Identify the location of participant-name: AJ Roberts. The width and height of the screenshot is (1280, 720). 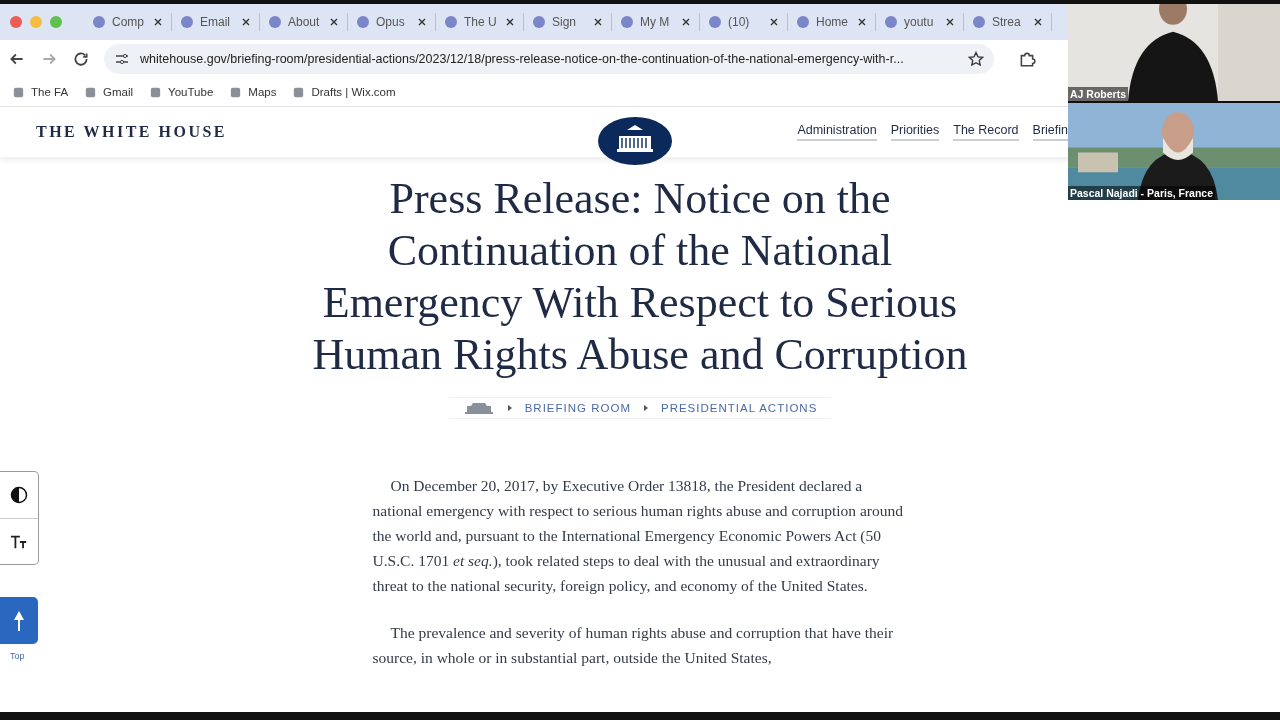
(1098, 94).